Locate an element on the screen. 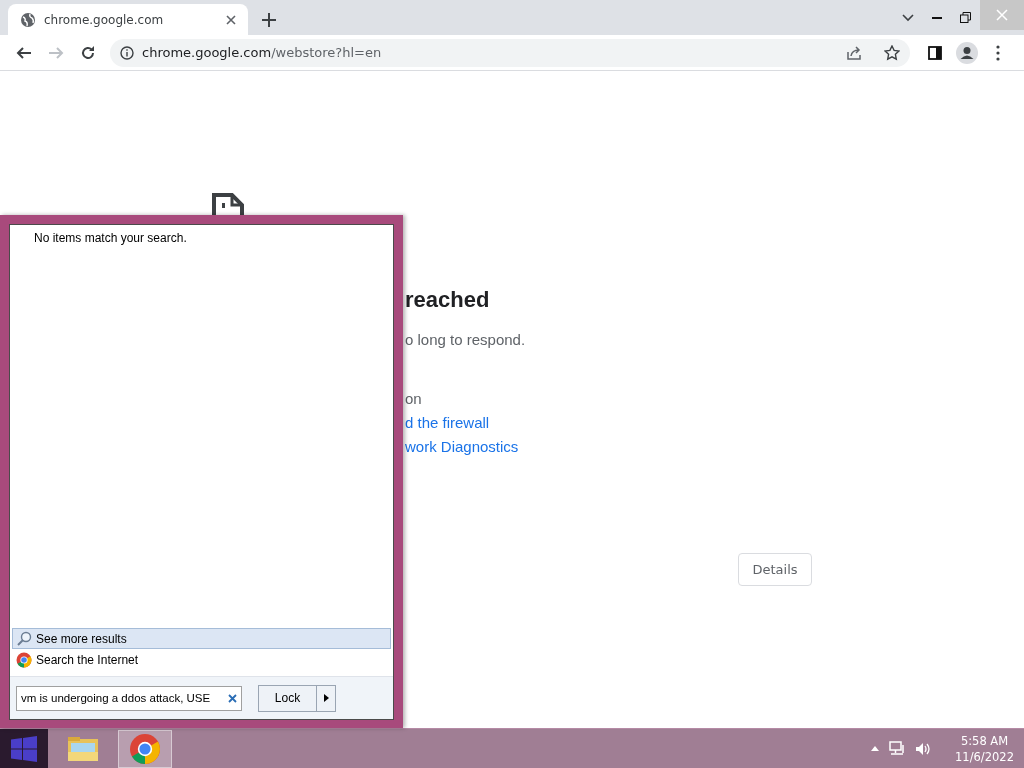 This screenshot has height=768, width=1024. profile-icon is located at coordinates (967, 52).